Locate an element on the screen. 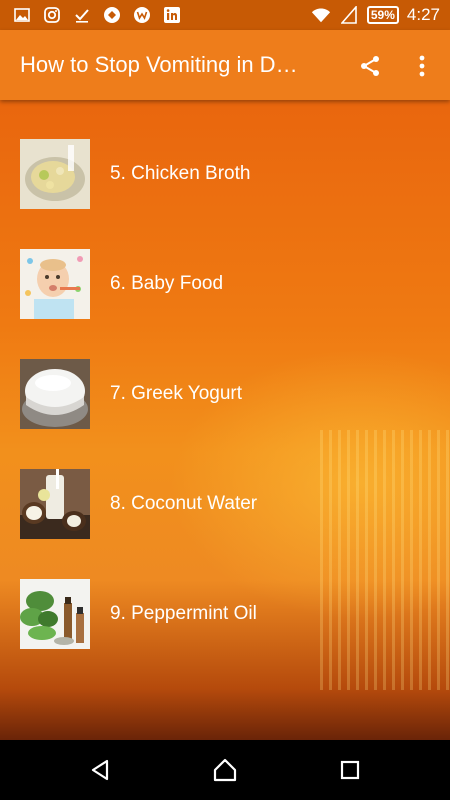 Image resolution: width=450 pixels, height=800 pixels. list-item-label: 9. Peppermint Oil is located at coordinates (183, 613).